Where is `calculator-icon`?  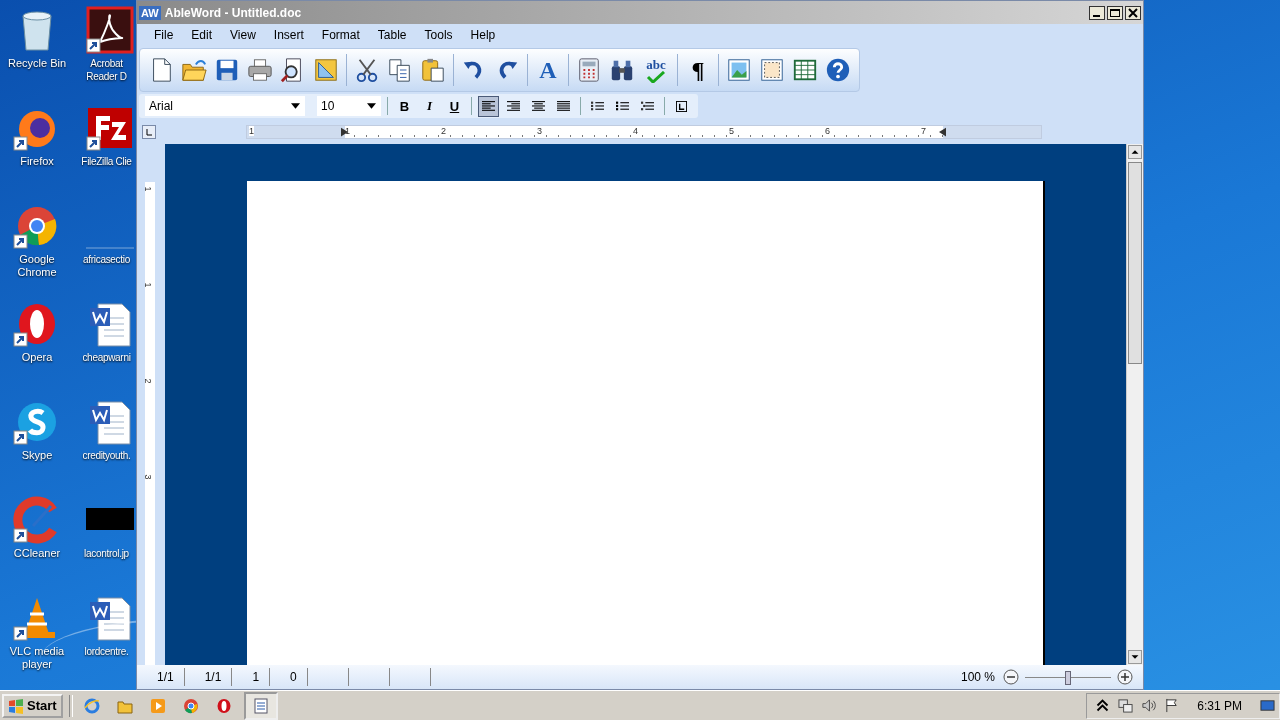
calculator-icon is located at coordinates (589, 70).